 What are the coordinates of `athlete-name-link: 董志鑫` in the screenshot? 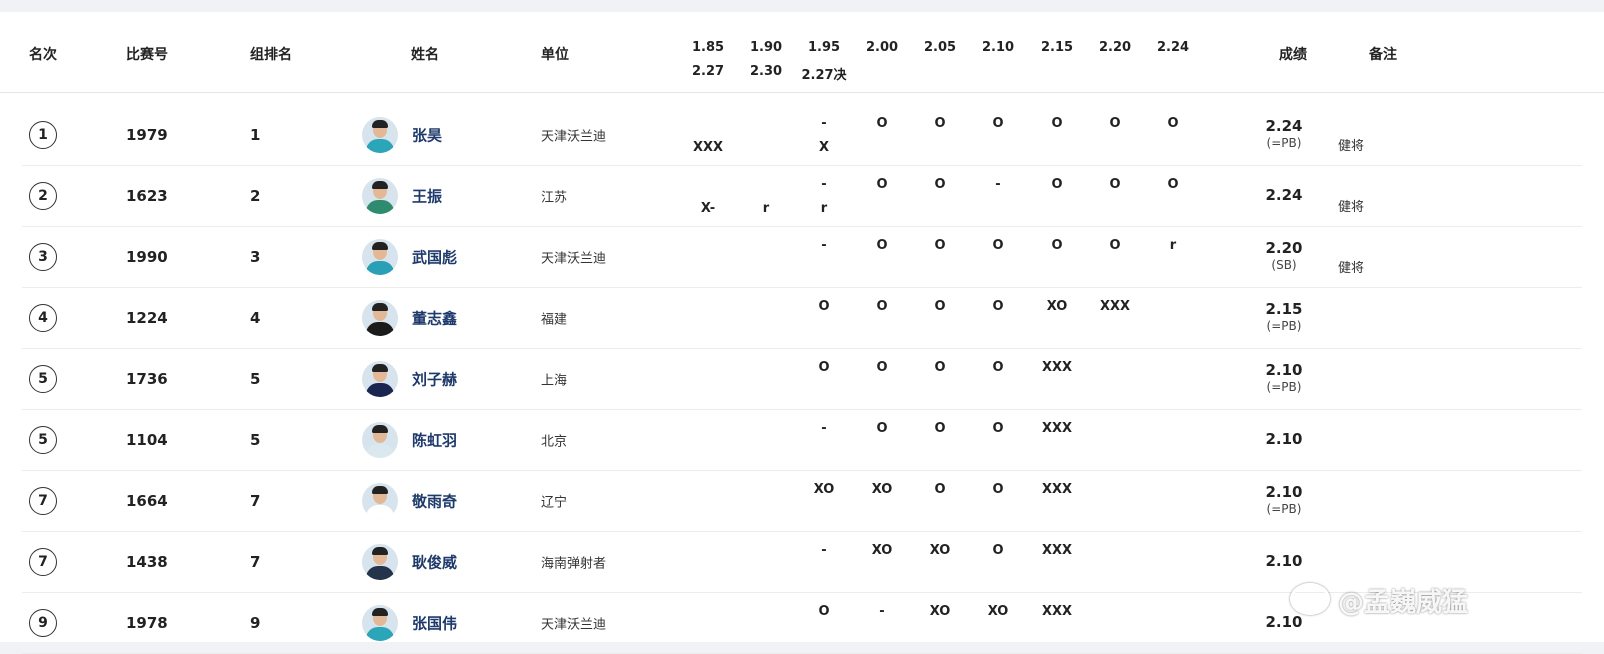 It's located at (434, 318).